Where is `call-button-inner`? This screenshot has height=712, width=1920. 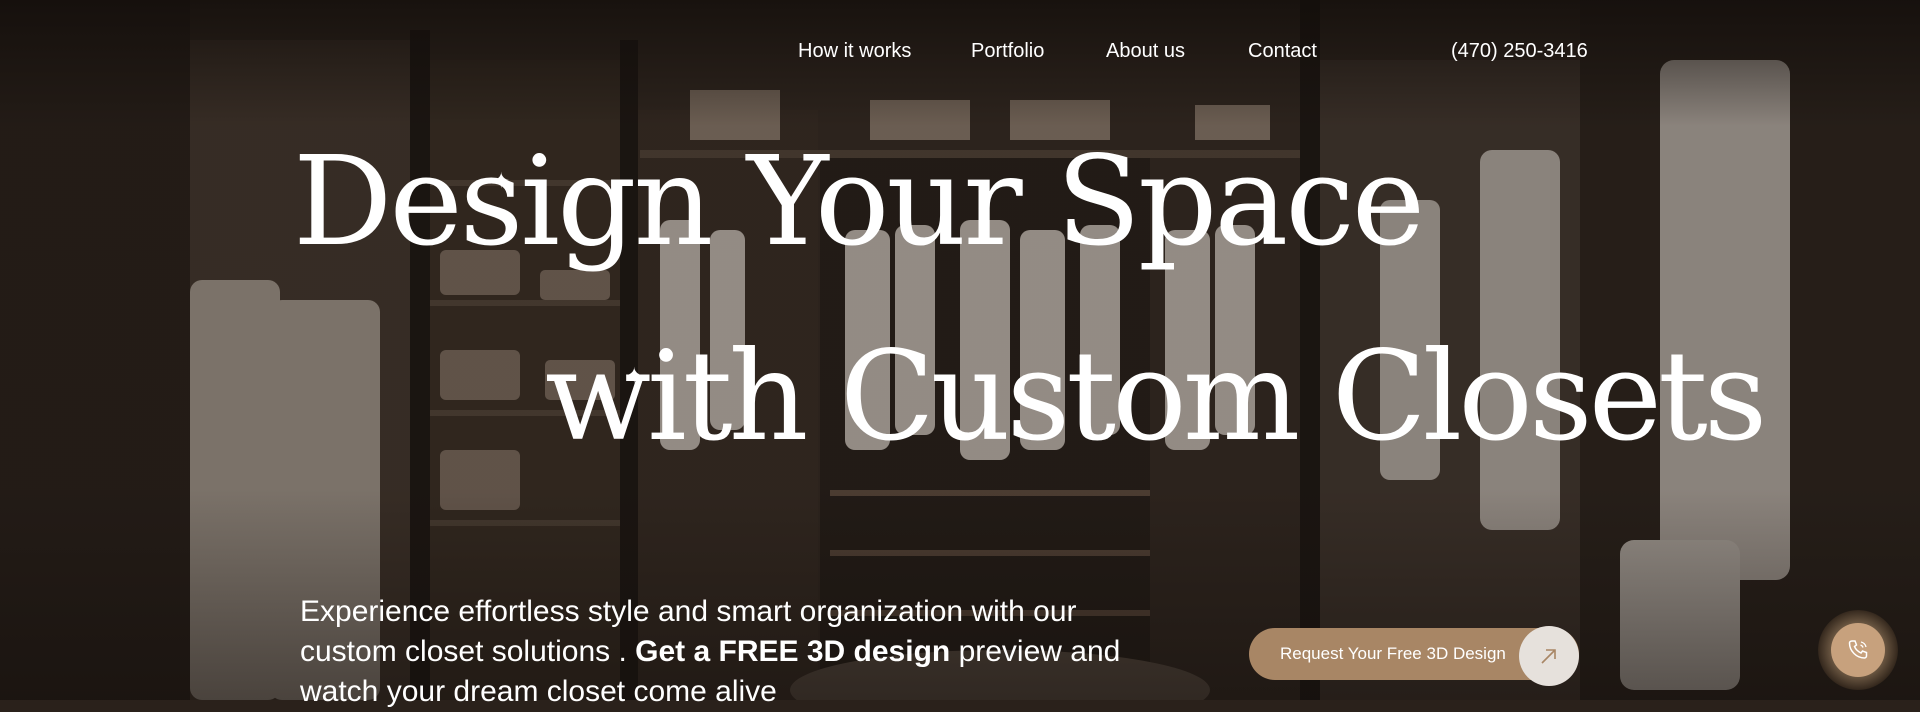
call-button-inner is located at coordinates (1858, 650).